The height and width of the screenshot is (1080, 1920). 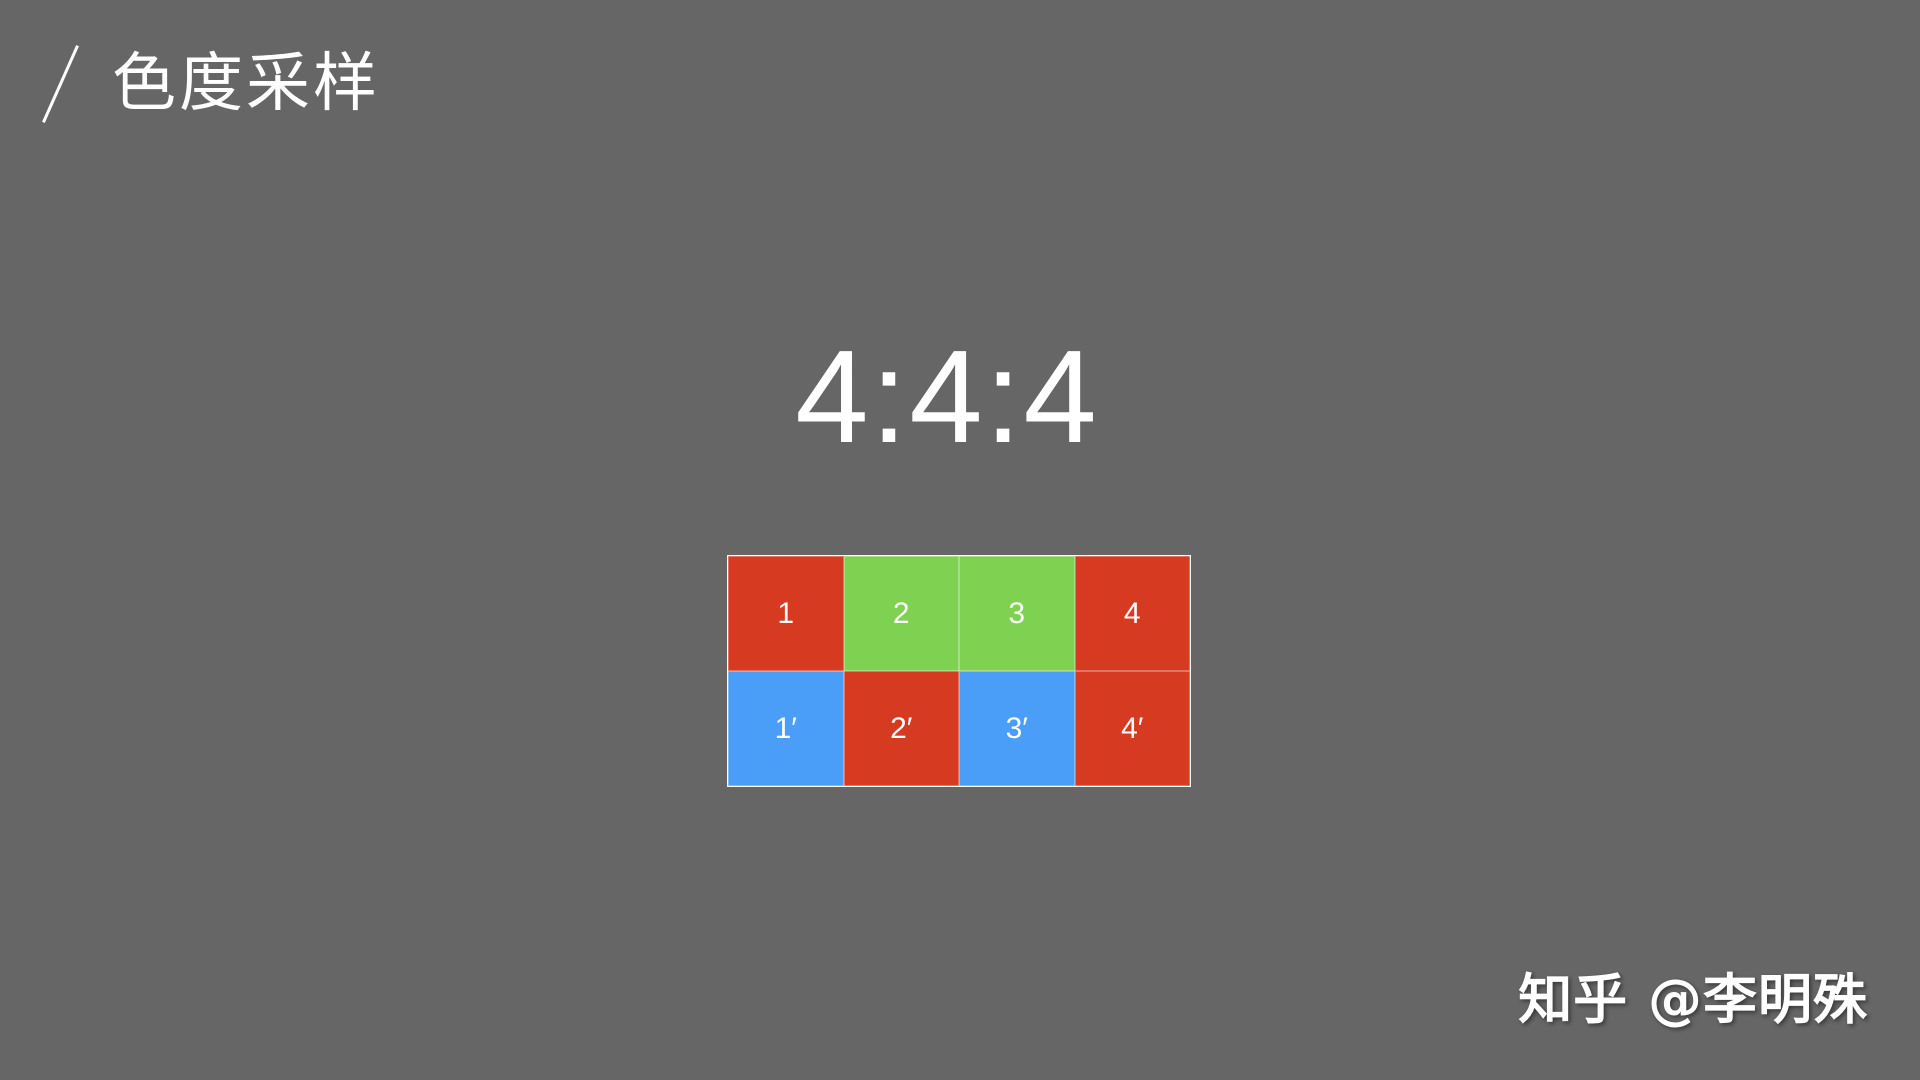 I want to click on pixel-cell-row1-col3: 3, so click(x=1017, y=613).